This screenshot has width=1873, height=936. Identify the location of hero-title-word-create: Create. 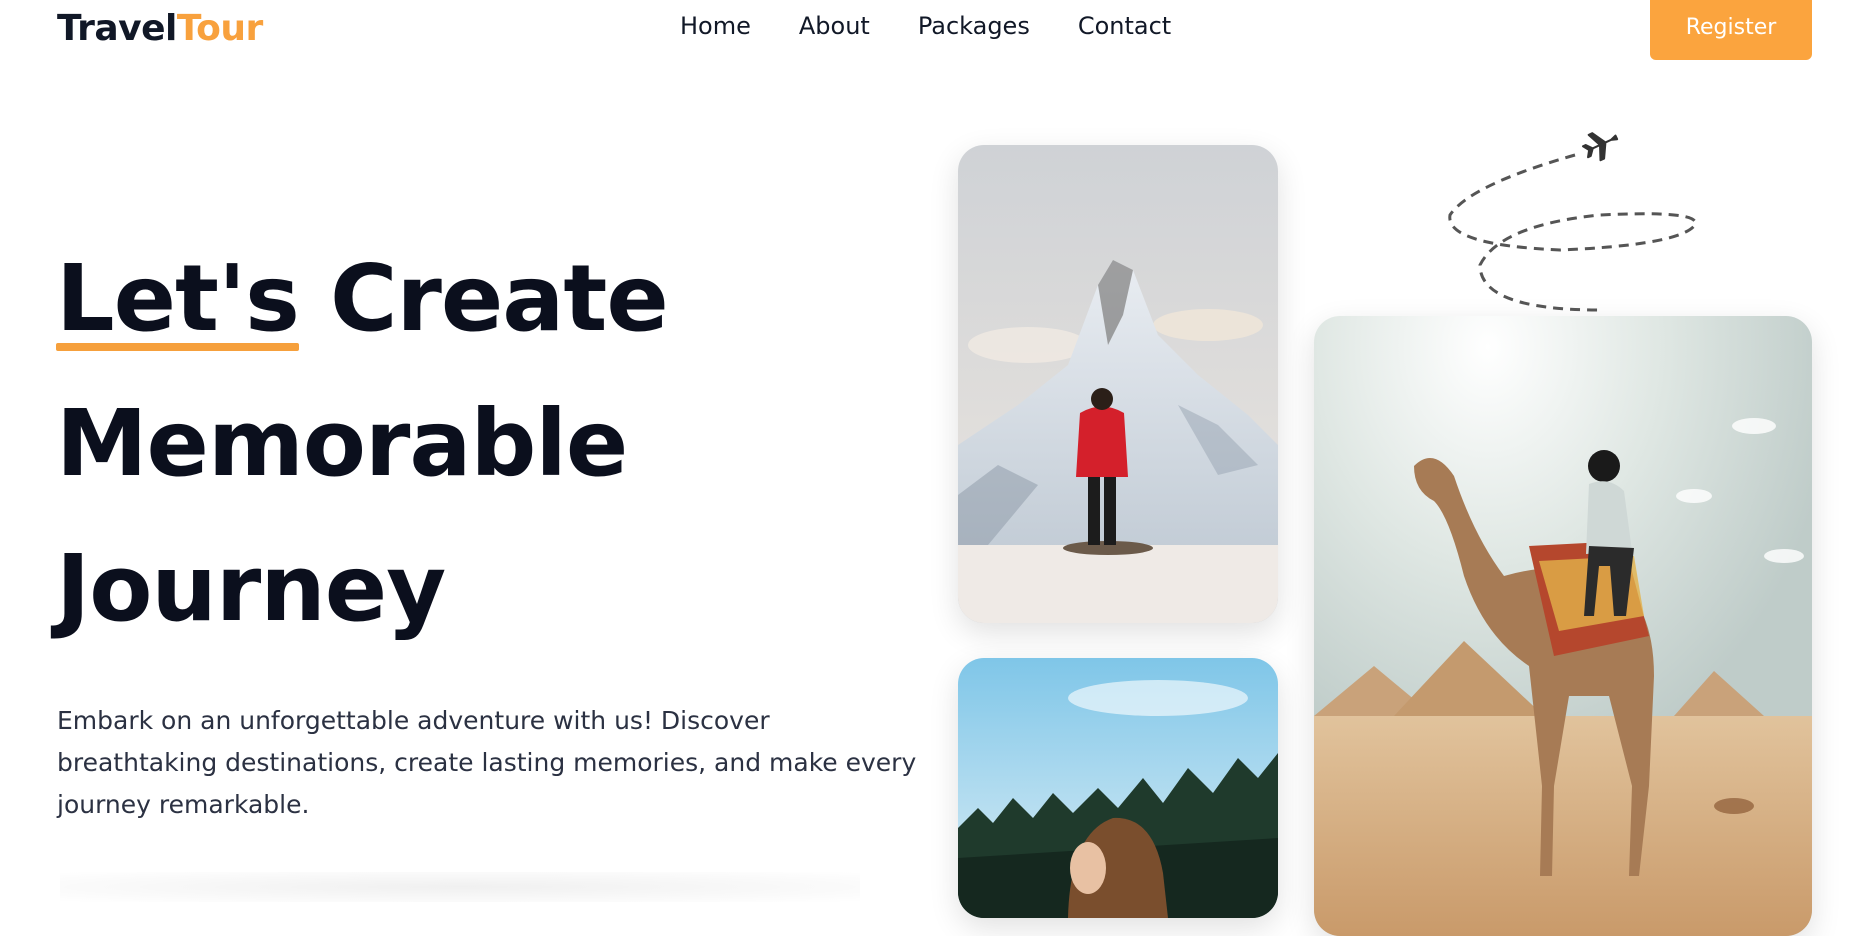
(499, 298).